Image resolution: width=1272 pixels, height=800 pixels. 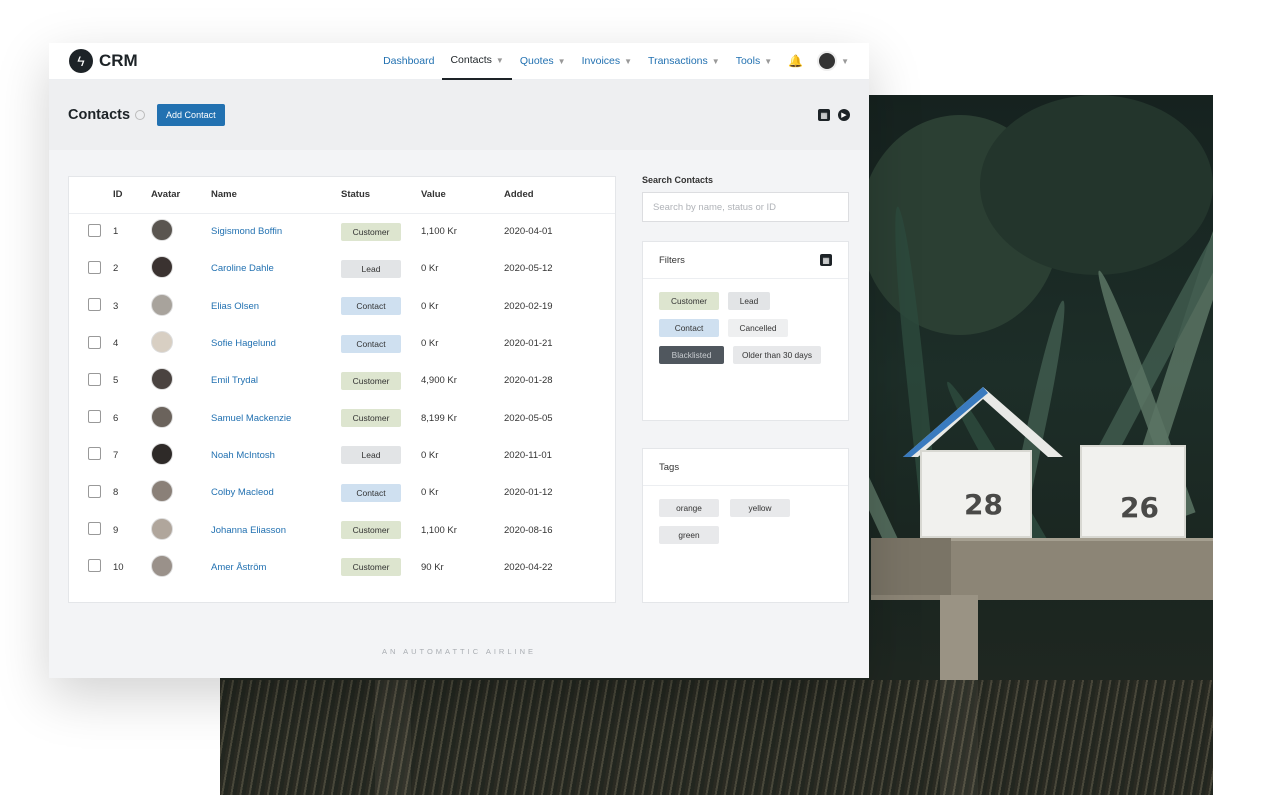 I want to click on nav-item-label: Quotes, so click(x=536, y=61).